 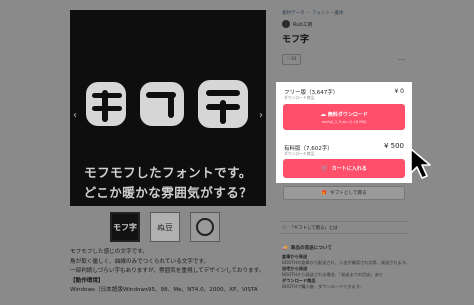 I want to click on tagline-line-2: どこか暖かな雰囲気がする？, so click(x=168, y=192).